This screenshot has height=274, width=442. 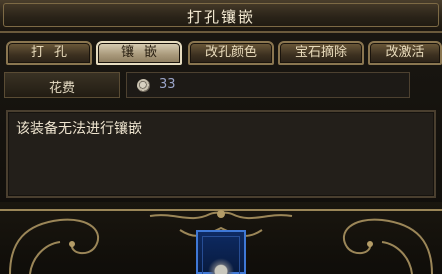 What do you see at coordinates (221, 255) in the screenshot?
I see `equipment-slot-icon` at bounding box center [221, 255].